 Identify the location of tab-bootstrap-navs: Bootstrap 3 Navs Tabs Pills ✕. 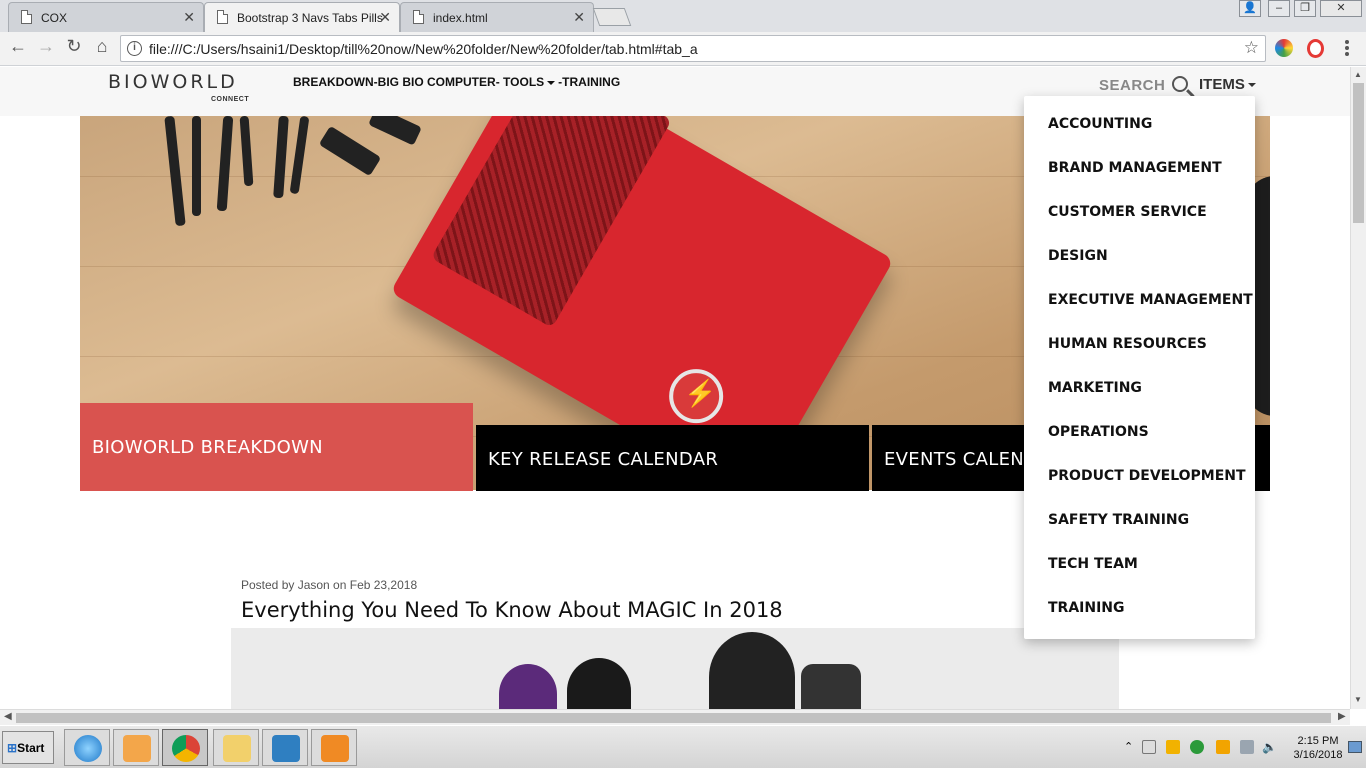
(302, 17).